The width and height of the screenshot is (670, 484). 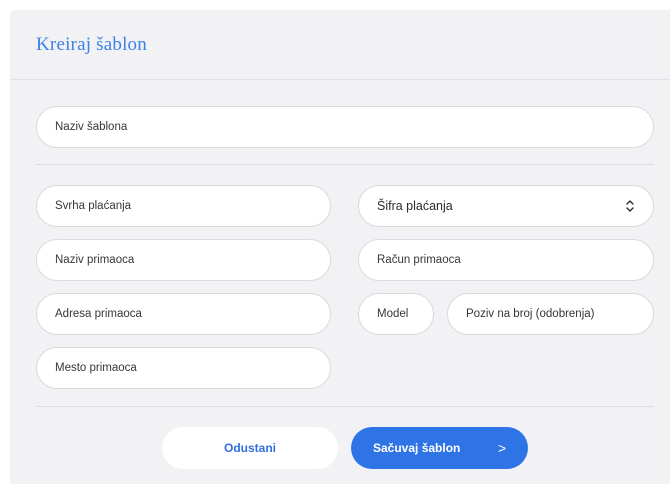 What do you see at coordinates (91, 44) in the screenshot?
I see `dialog-title: Kreiraj šablon` at bounding box center [91, 44].